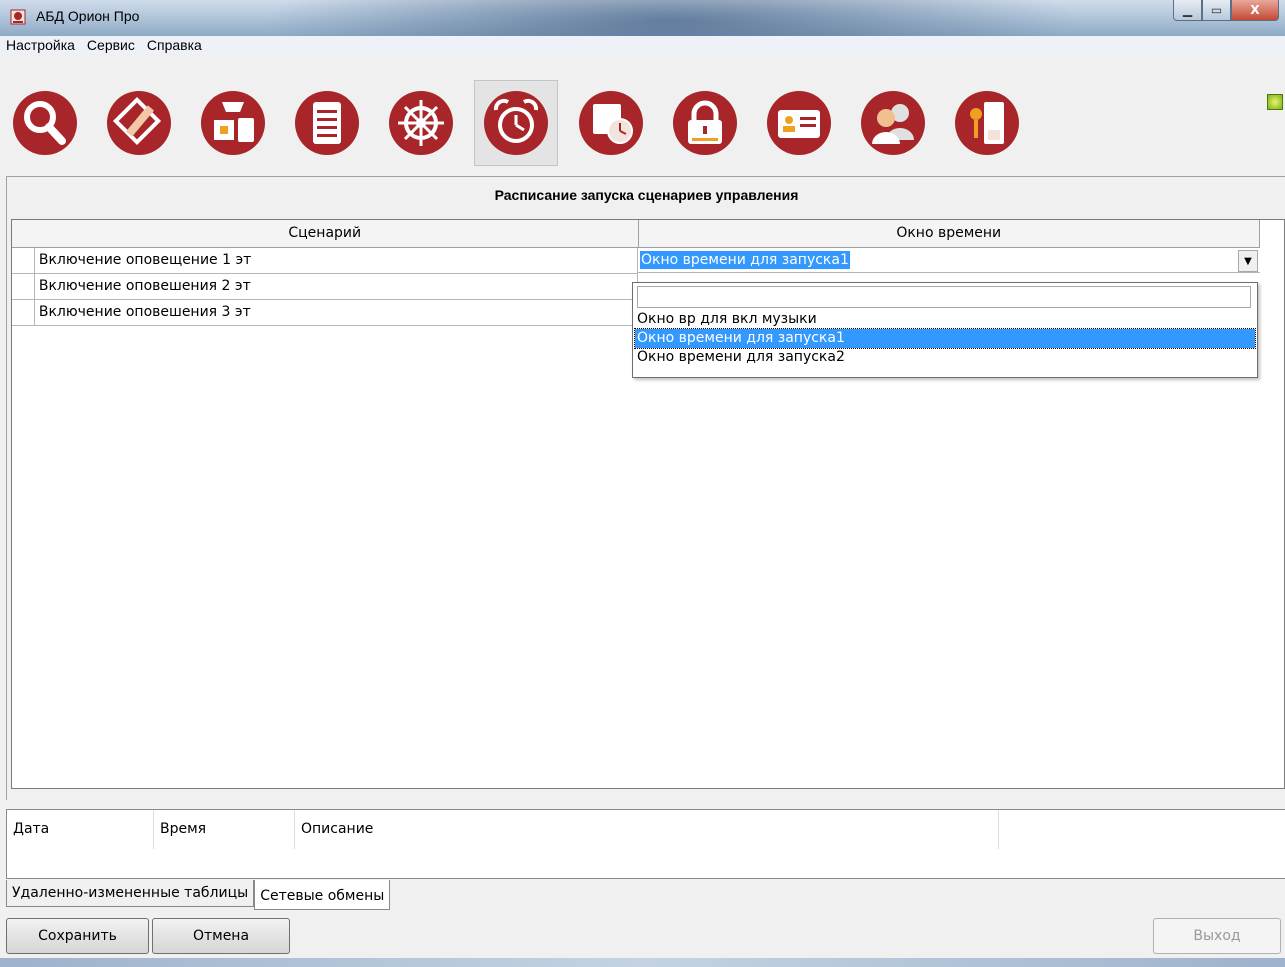 The image size is (1285, 967). What do you see at coordinates (642, 962) in the screenshot?
I see `taskbar-edge` at bounding box center [642, 962].